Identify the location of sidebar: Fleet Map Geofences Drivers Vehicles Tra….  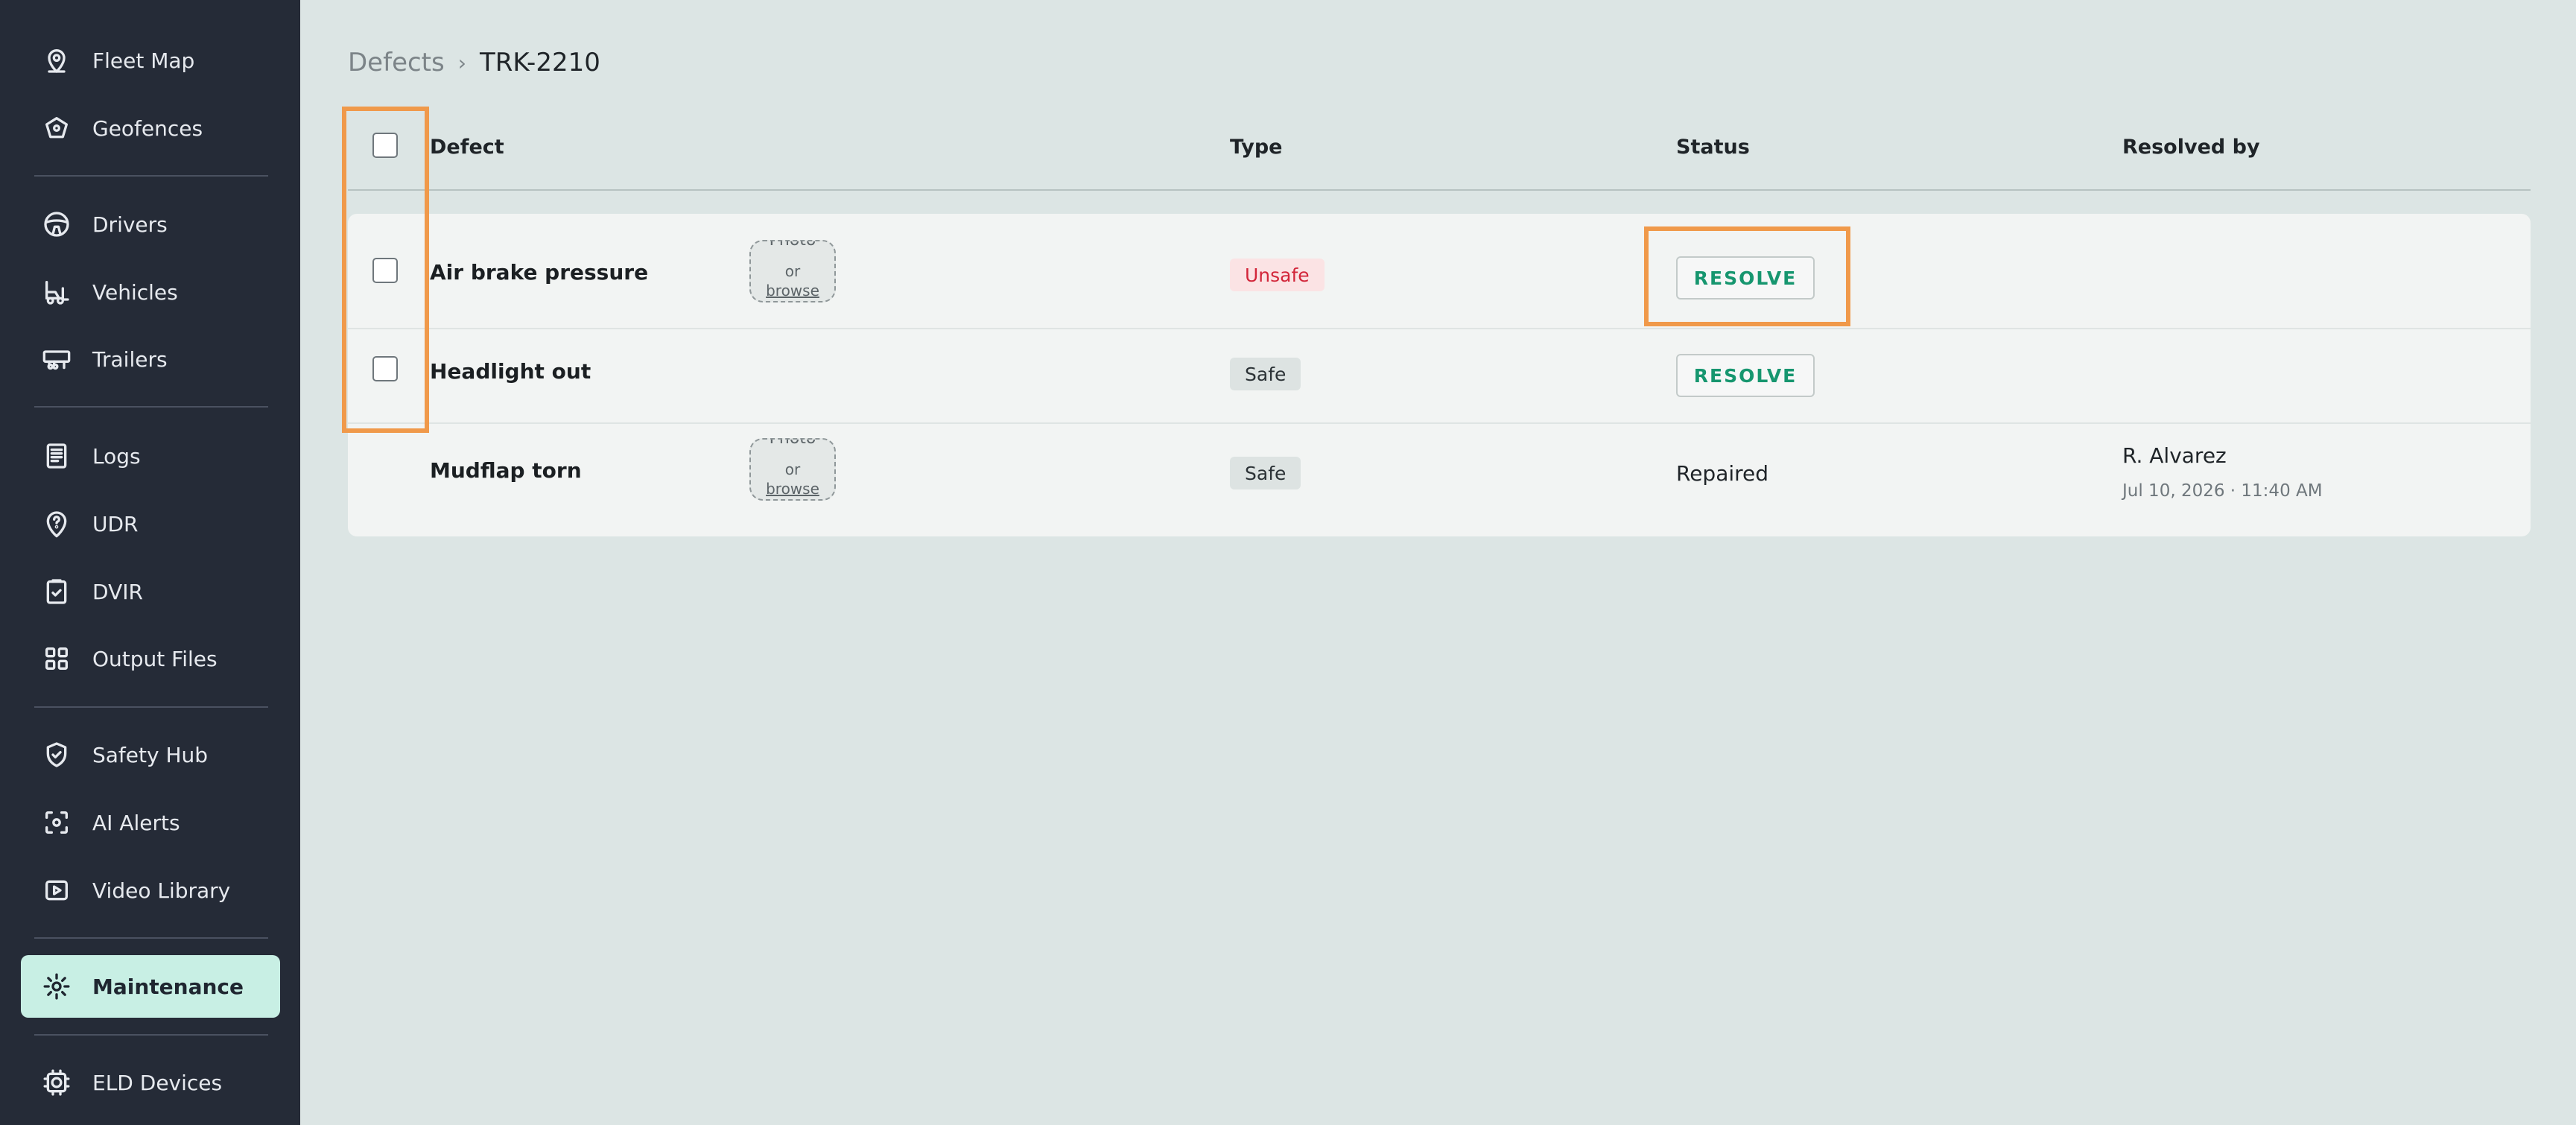
(150, 562).